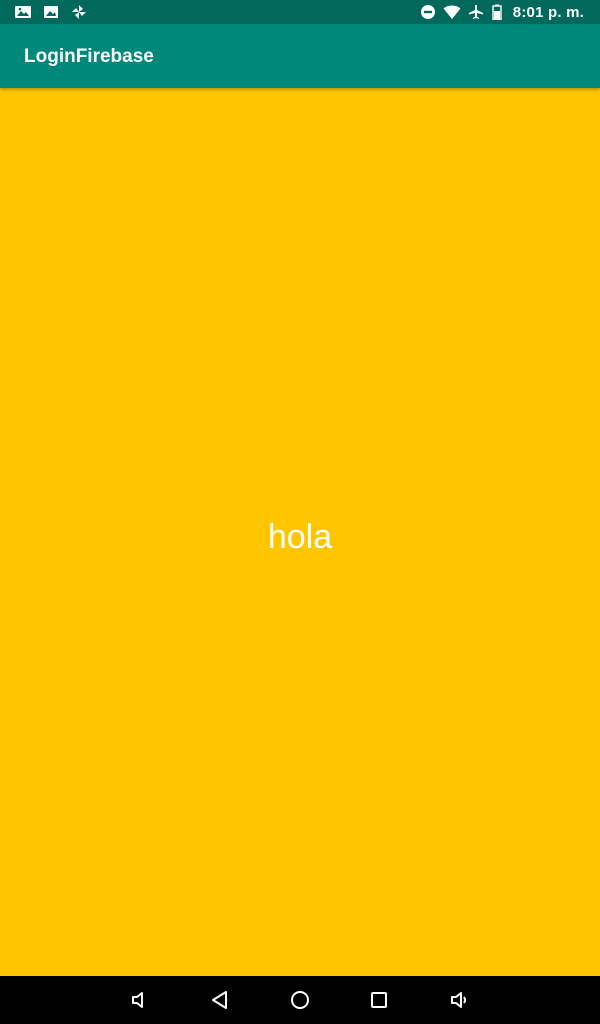 The height and width of the screenshot is (1024, 600). What do you see at coordinates (460, 1000) in the screenshot?
I see `volume-up-icon` at bounding box center [460, 1000].